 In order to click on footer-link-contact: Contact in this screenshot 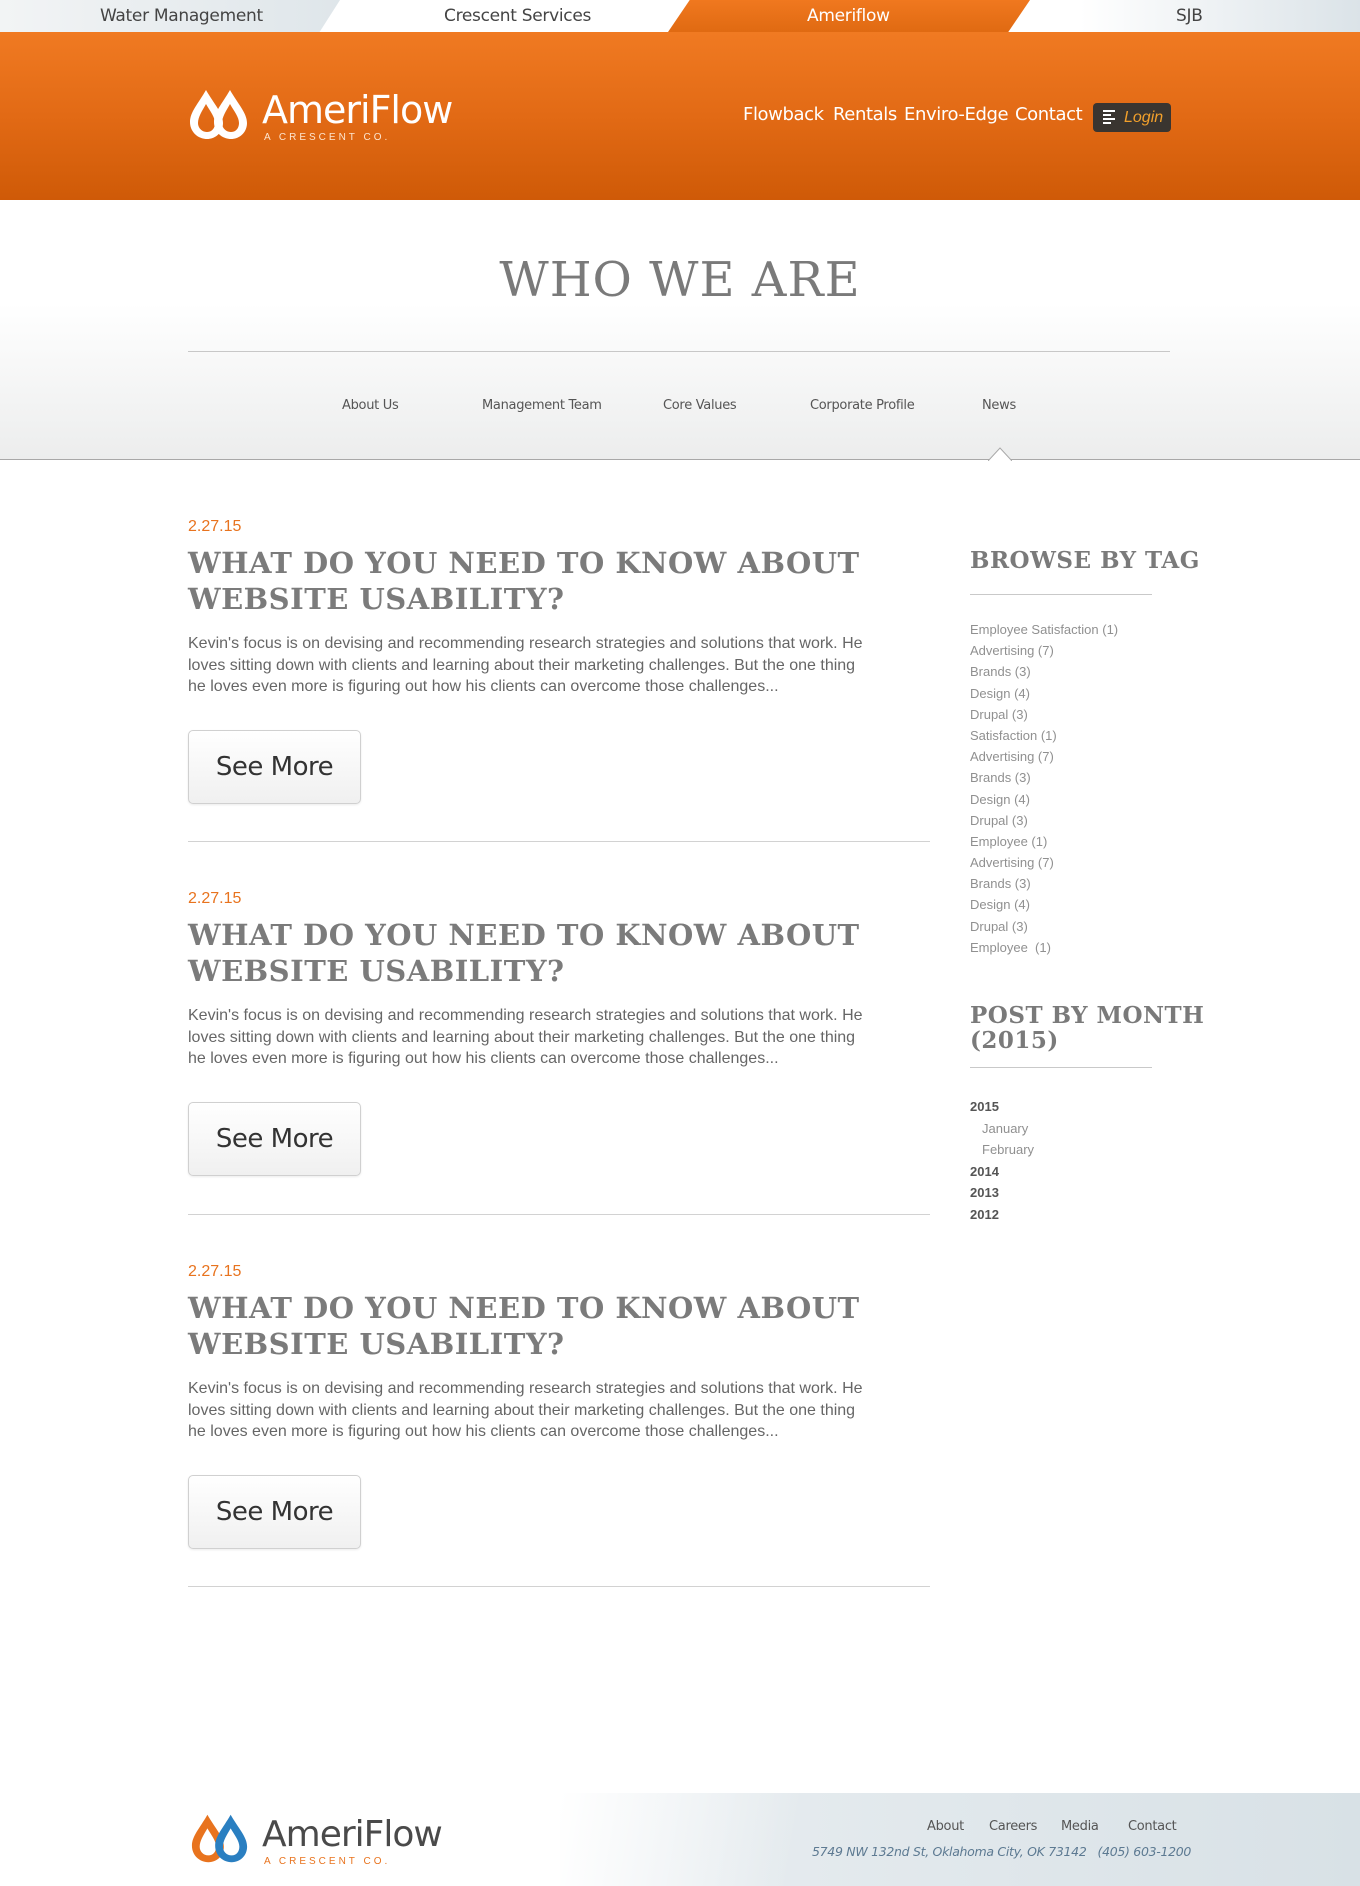, I will do `click(1152, 1826)`.